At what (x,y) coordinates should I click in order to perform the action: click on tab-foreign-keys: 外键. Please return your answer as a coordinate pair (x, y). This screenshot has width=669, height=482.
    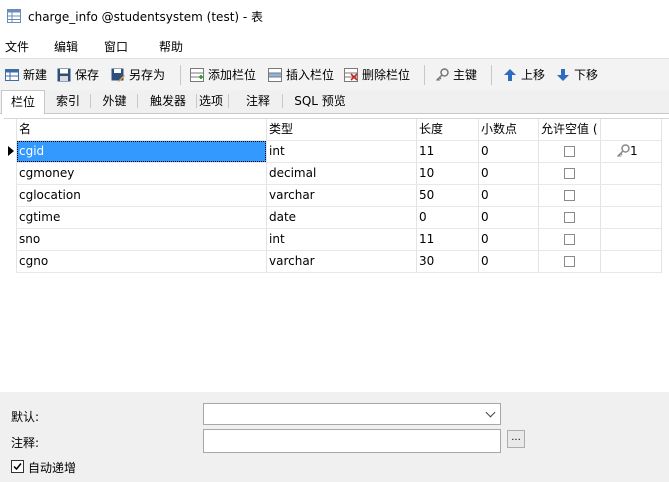
    Looking at the image, I should click on (115, 101).